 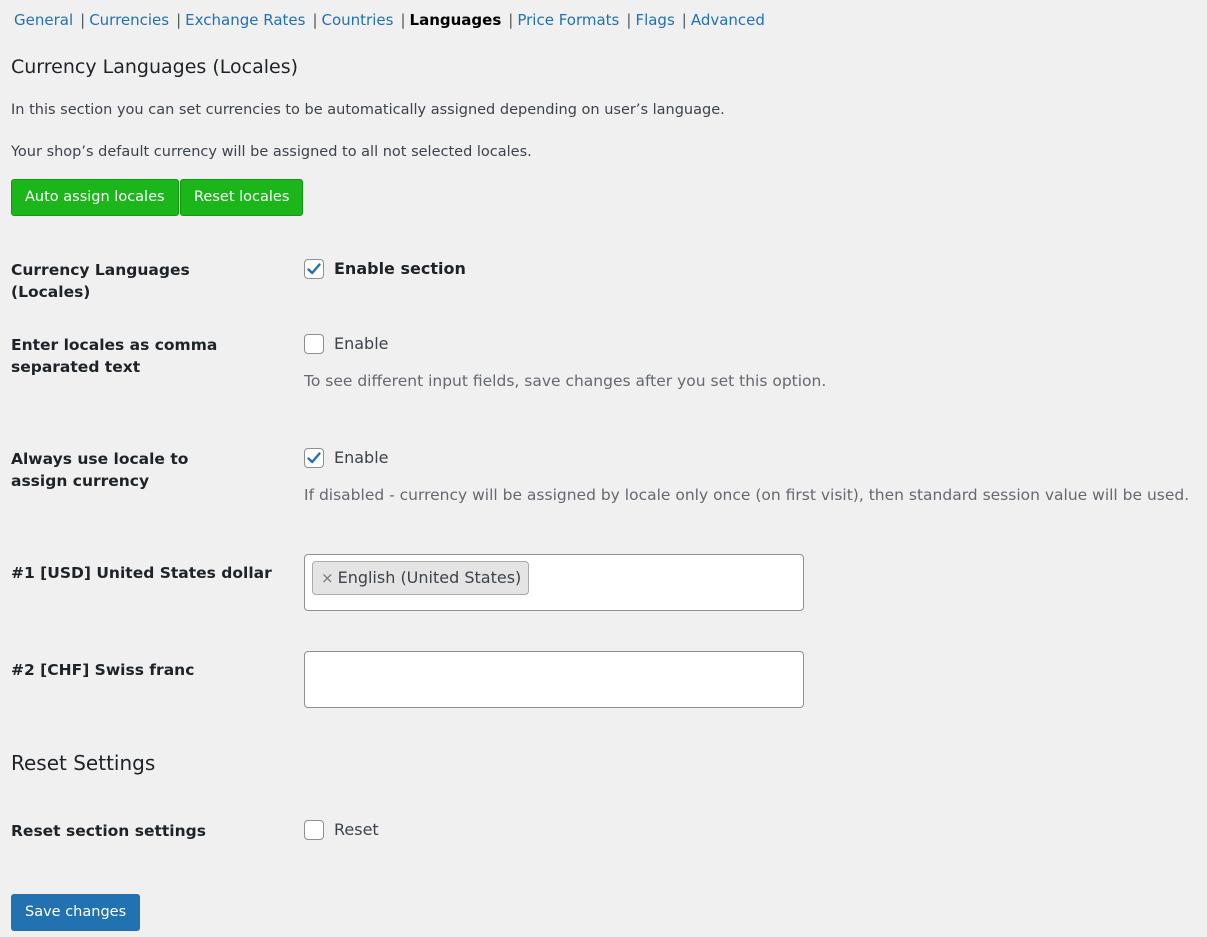 I want to click on locale-select-chf, so click(x=554, y=679).